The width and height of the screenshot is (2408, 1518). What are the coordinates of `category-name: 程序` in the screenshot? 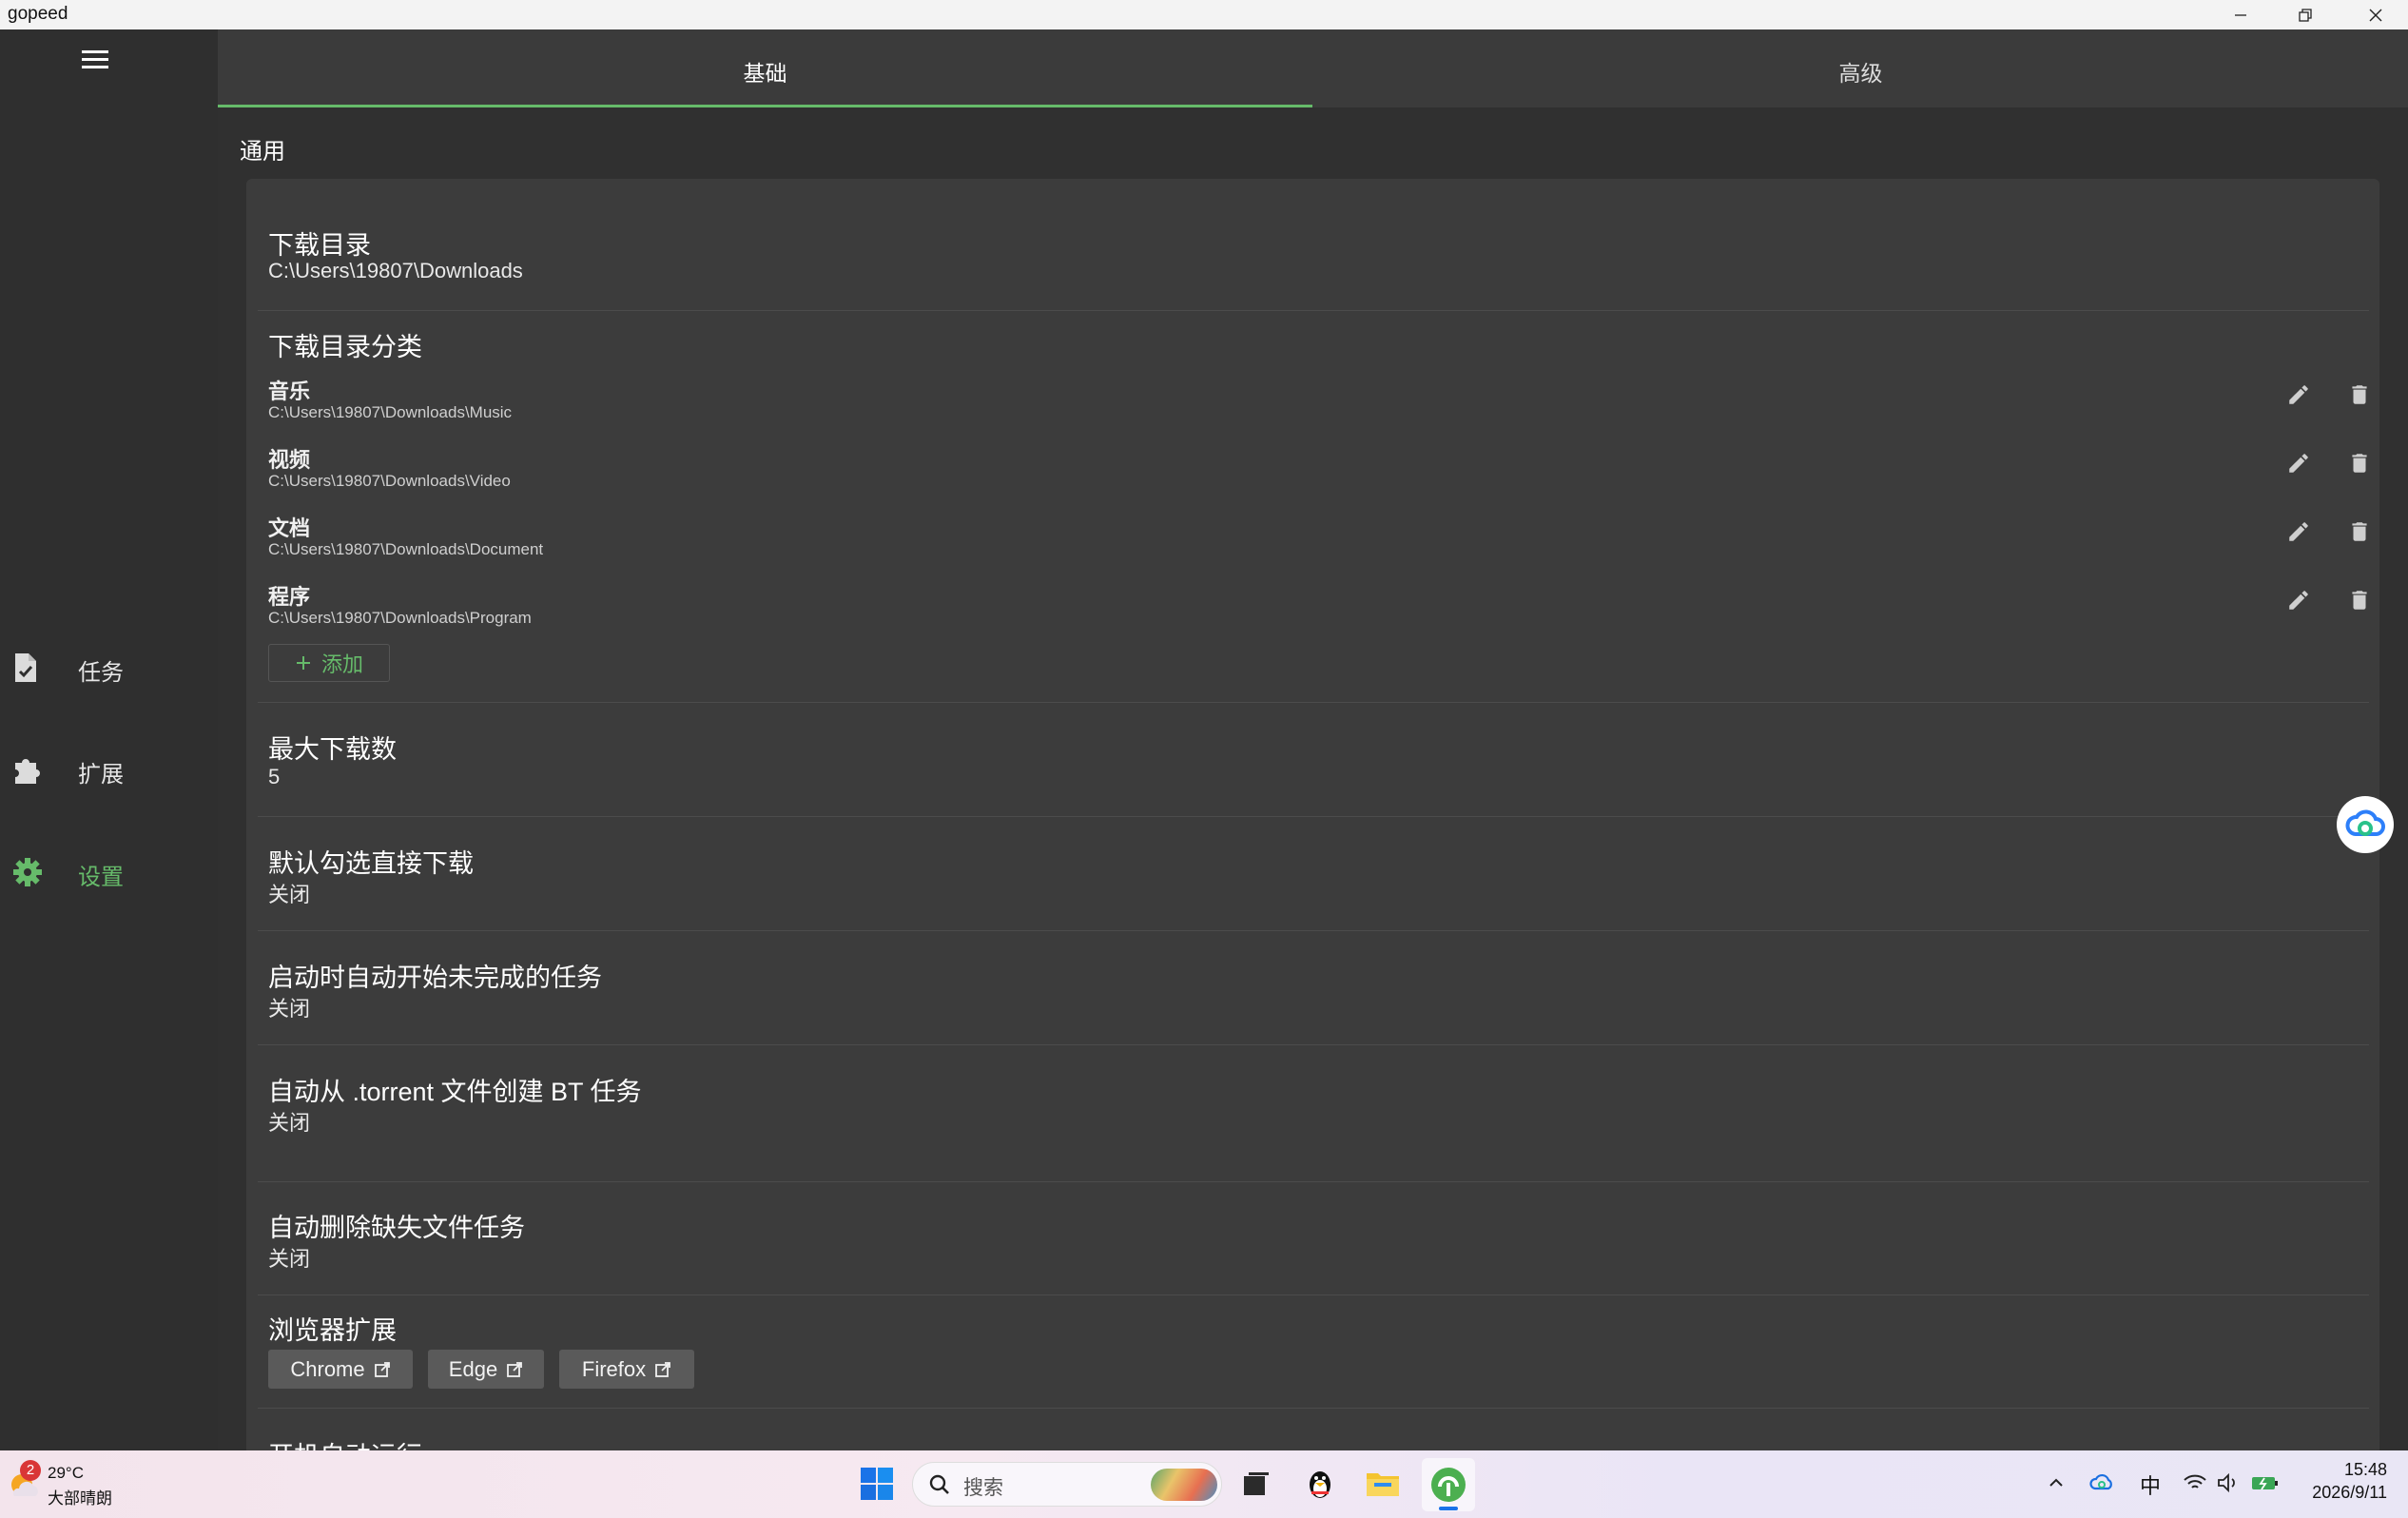 It's located at (289, 597).